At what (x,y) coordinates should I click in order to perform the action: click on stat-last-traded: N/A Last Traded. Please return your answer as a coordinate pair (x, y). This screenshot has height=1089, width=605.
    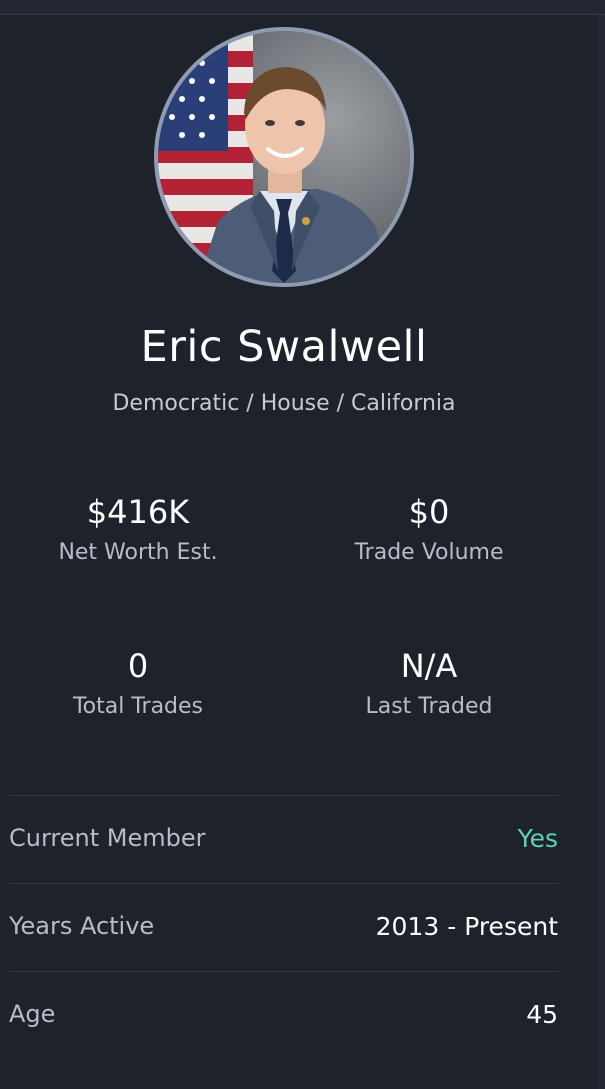
    Looking at the image, I should click on (429, 684).